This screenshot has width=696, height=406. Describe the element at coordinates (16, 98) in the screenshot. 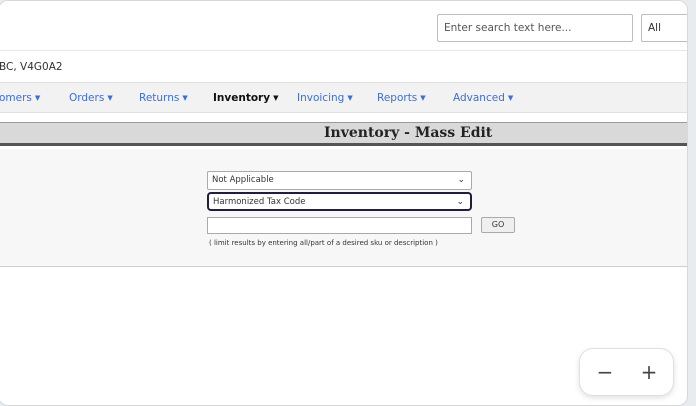

I see `nav-item-label: omers` at that location.